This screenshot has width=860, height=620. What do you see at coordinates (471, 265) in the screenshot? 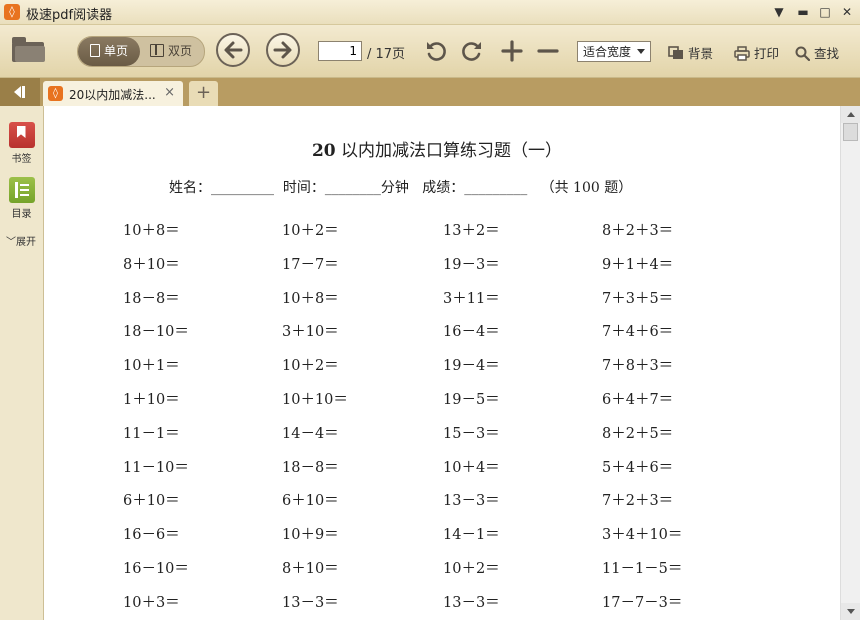
I see `problem-item: 19－3＝` at bounding box center [471, 265].